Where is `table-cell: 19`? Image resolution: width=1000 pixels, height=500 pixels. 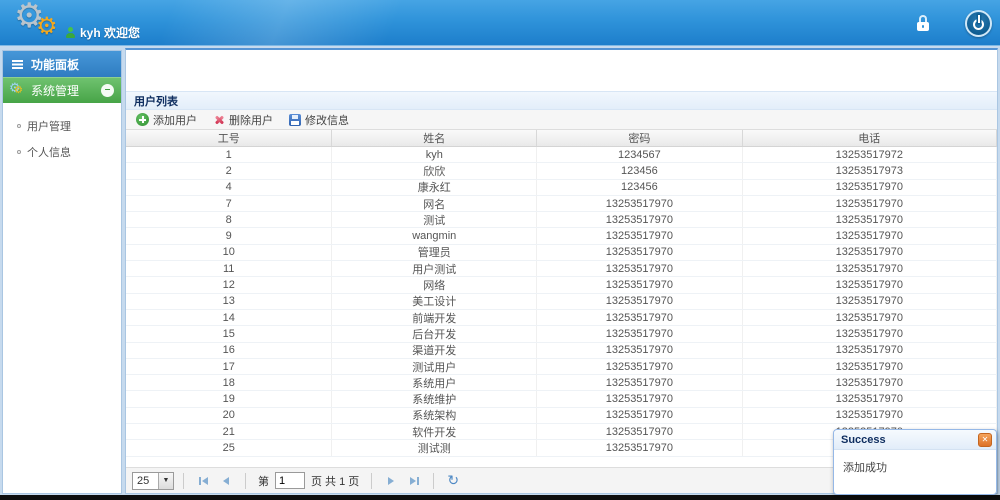
table-cell: 19 is located at coordinates (229, 399).